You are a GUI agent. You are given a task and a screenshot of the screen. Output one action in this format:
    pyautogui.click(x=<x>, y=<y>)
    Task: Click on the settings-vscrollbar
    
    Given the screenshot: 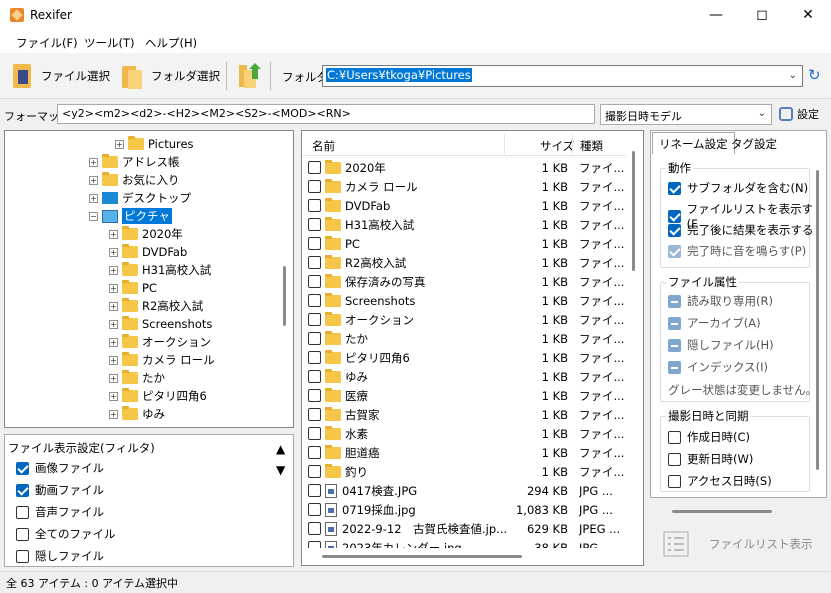 What is the action you would take?
    pyautogui.click(x=818, y=328)
    